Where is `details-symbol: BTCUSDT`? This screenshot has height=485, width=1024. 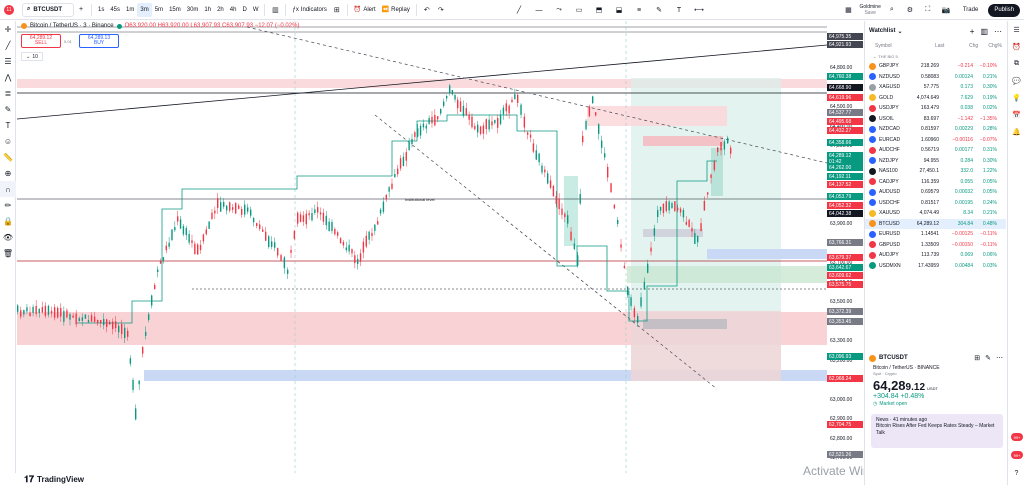
details-symbol: BTCUSDT is located at coordinates (893, 358).